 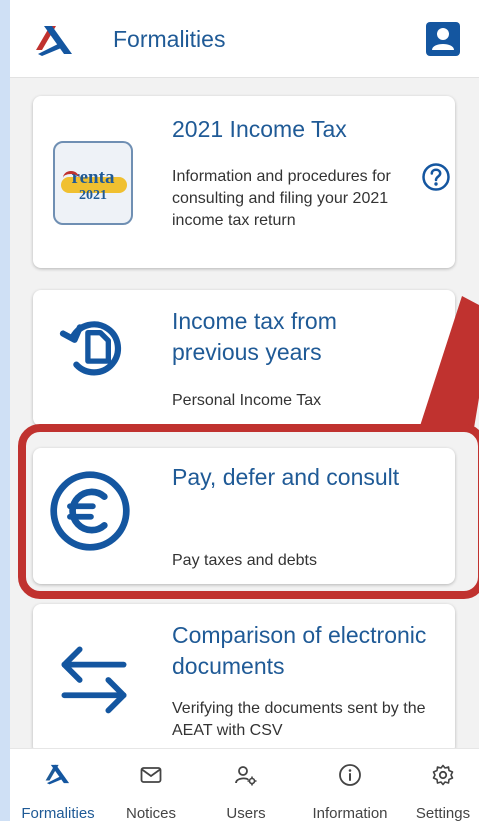 What do you see at coordinates (449, 362) in the screenshot?
I see `annotation-arrow` at bounding box center [449, 362].